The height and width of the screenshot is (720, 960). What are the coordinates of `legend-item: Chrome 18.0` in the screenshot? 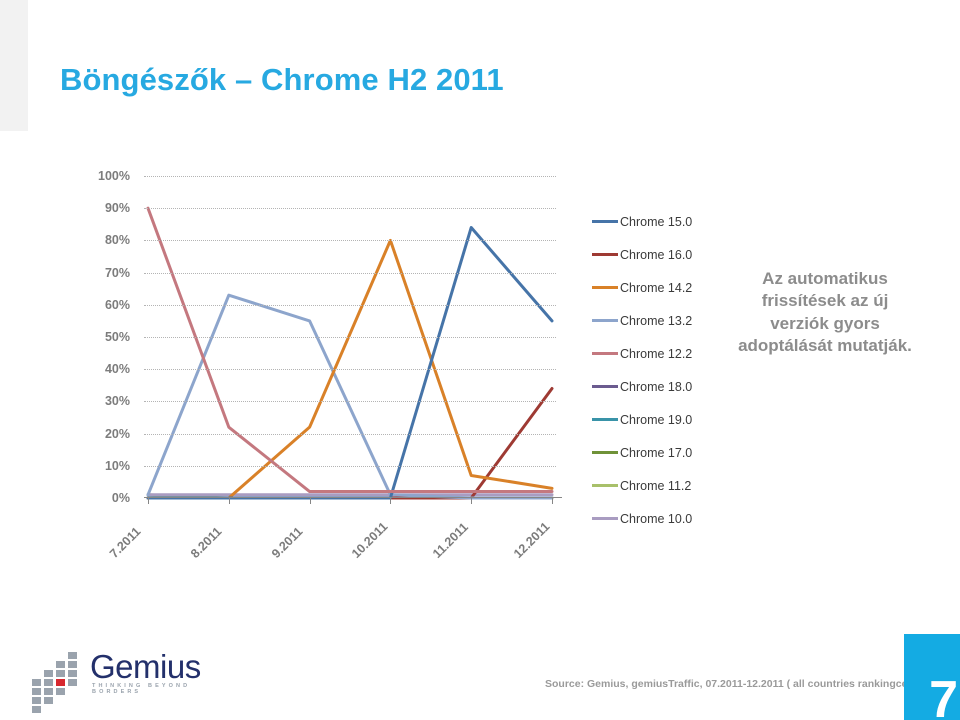 It's located at (667, 386).